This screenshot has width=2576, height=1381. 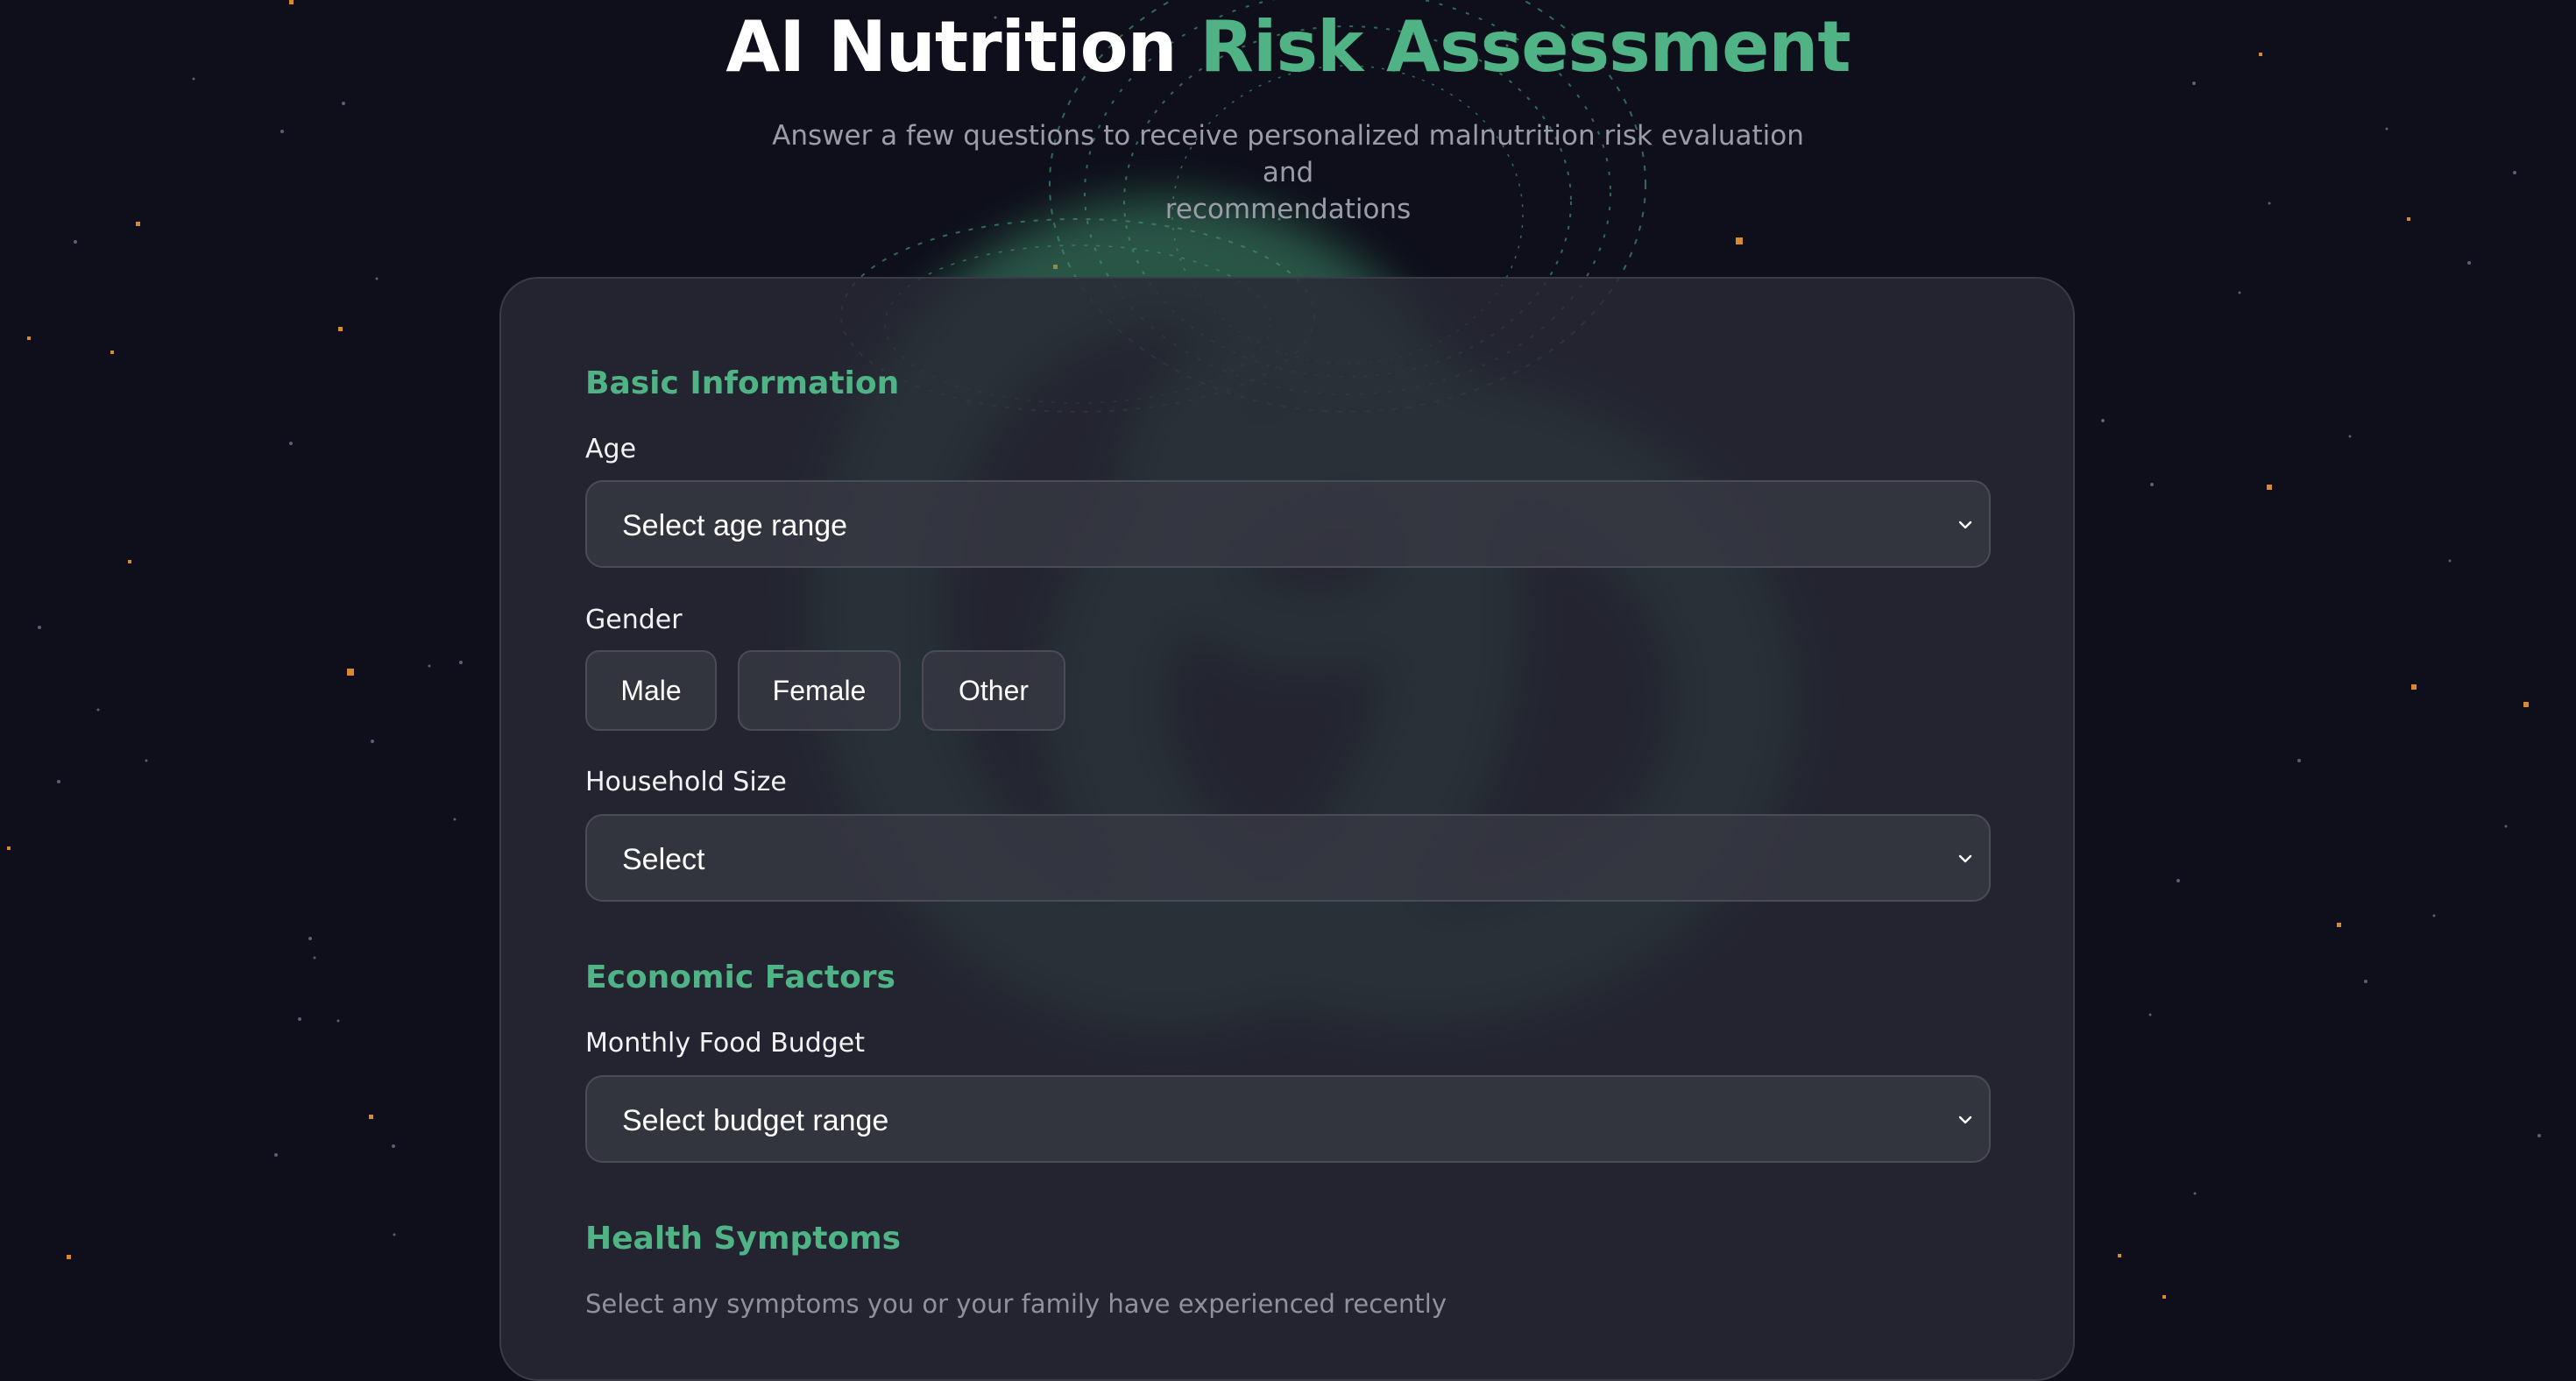 What do you see at coordinates (725, 1043) in the screenshot?
I see `monthly-food-budget-label: Monthly Food Budget` at bounding box center [725, 1043].